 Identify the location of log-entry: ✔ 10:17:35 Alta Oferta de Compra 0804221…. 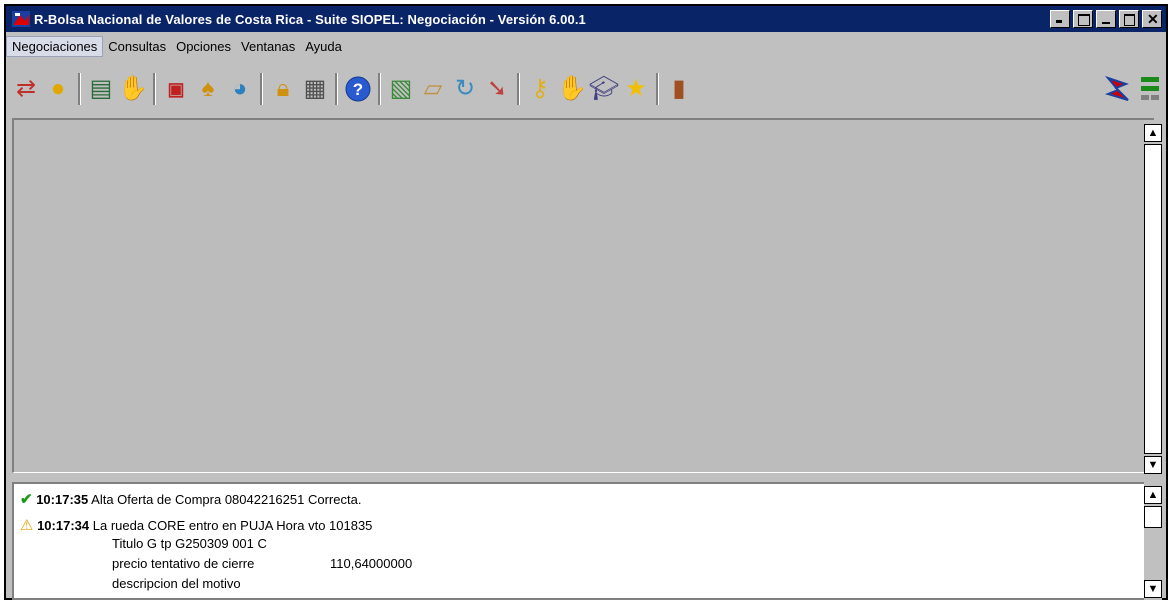
(190, 499).